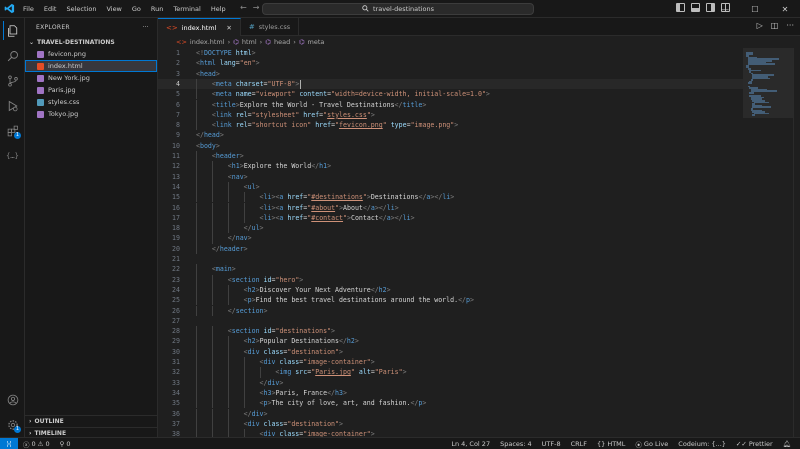  Describe the element at coordinates (222, 177) in the screenshot. I see `code-text: <nav>` at that location.